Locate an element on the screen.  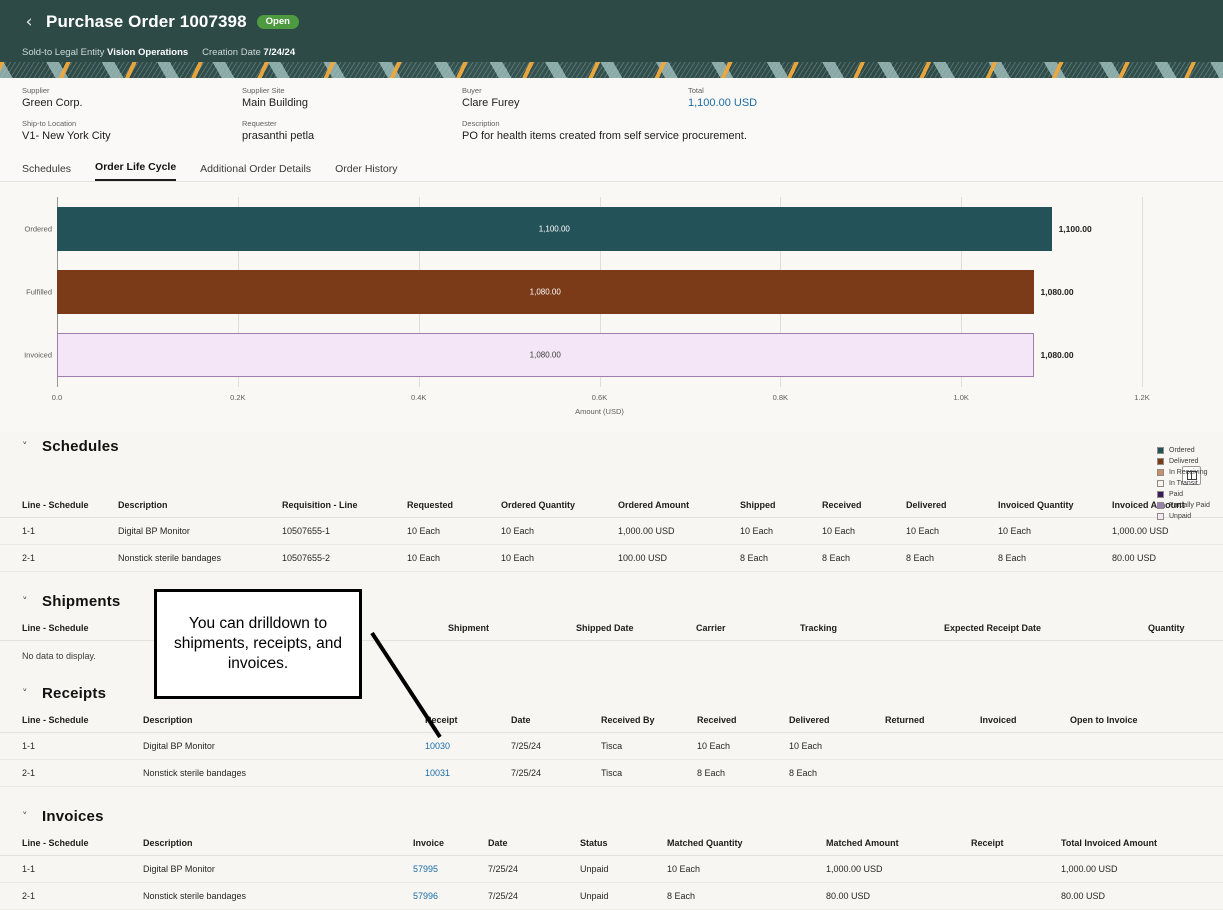
column-header: Requested is located at coordinates (448, 505).